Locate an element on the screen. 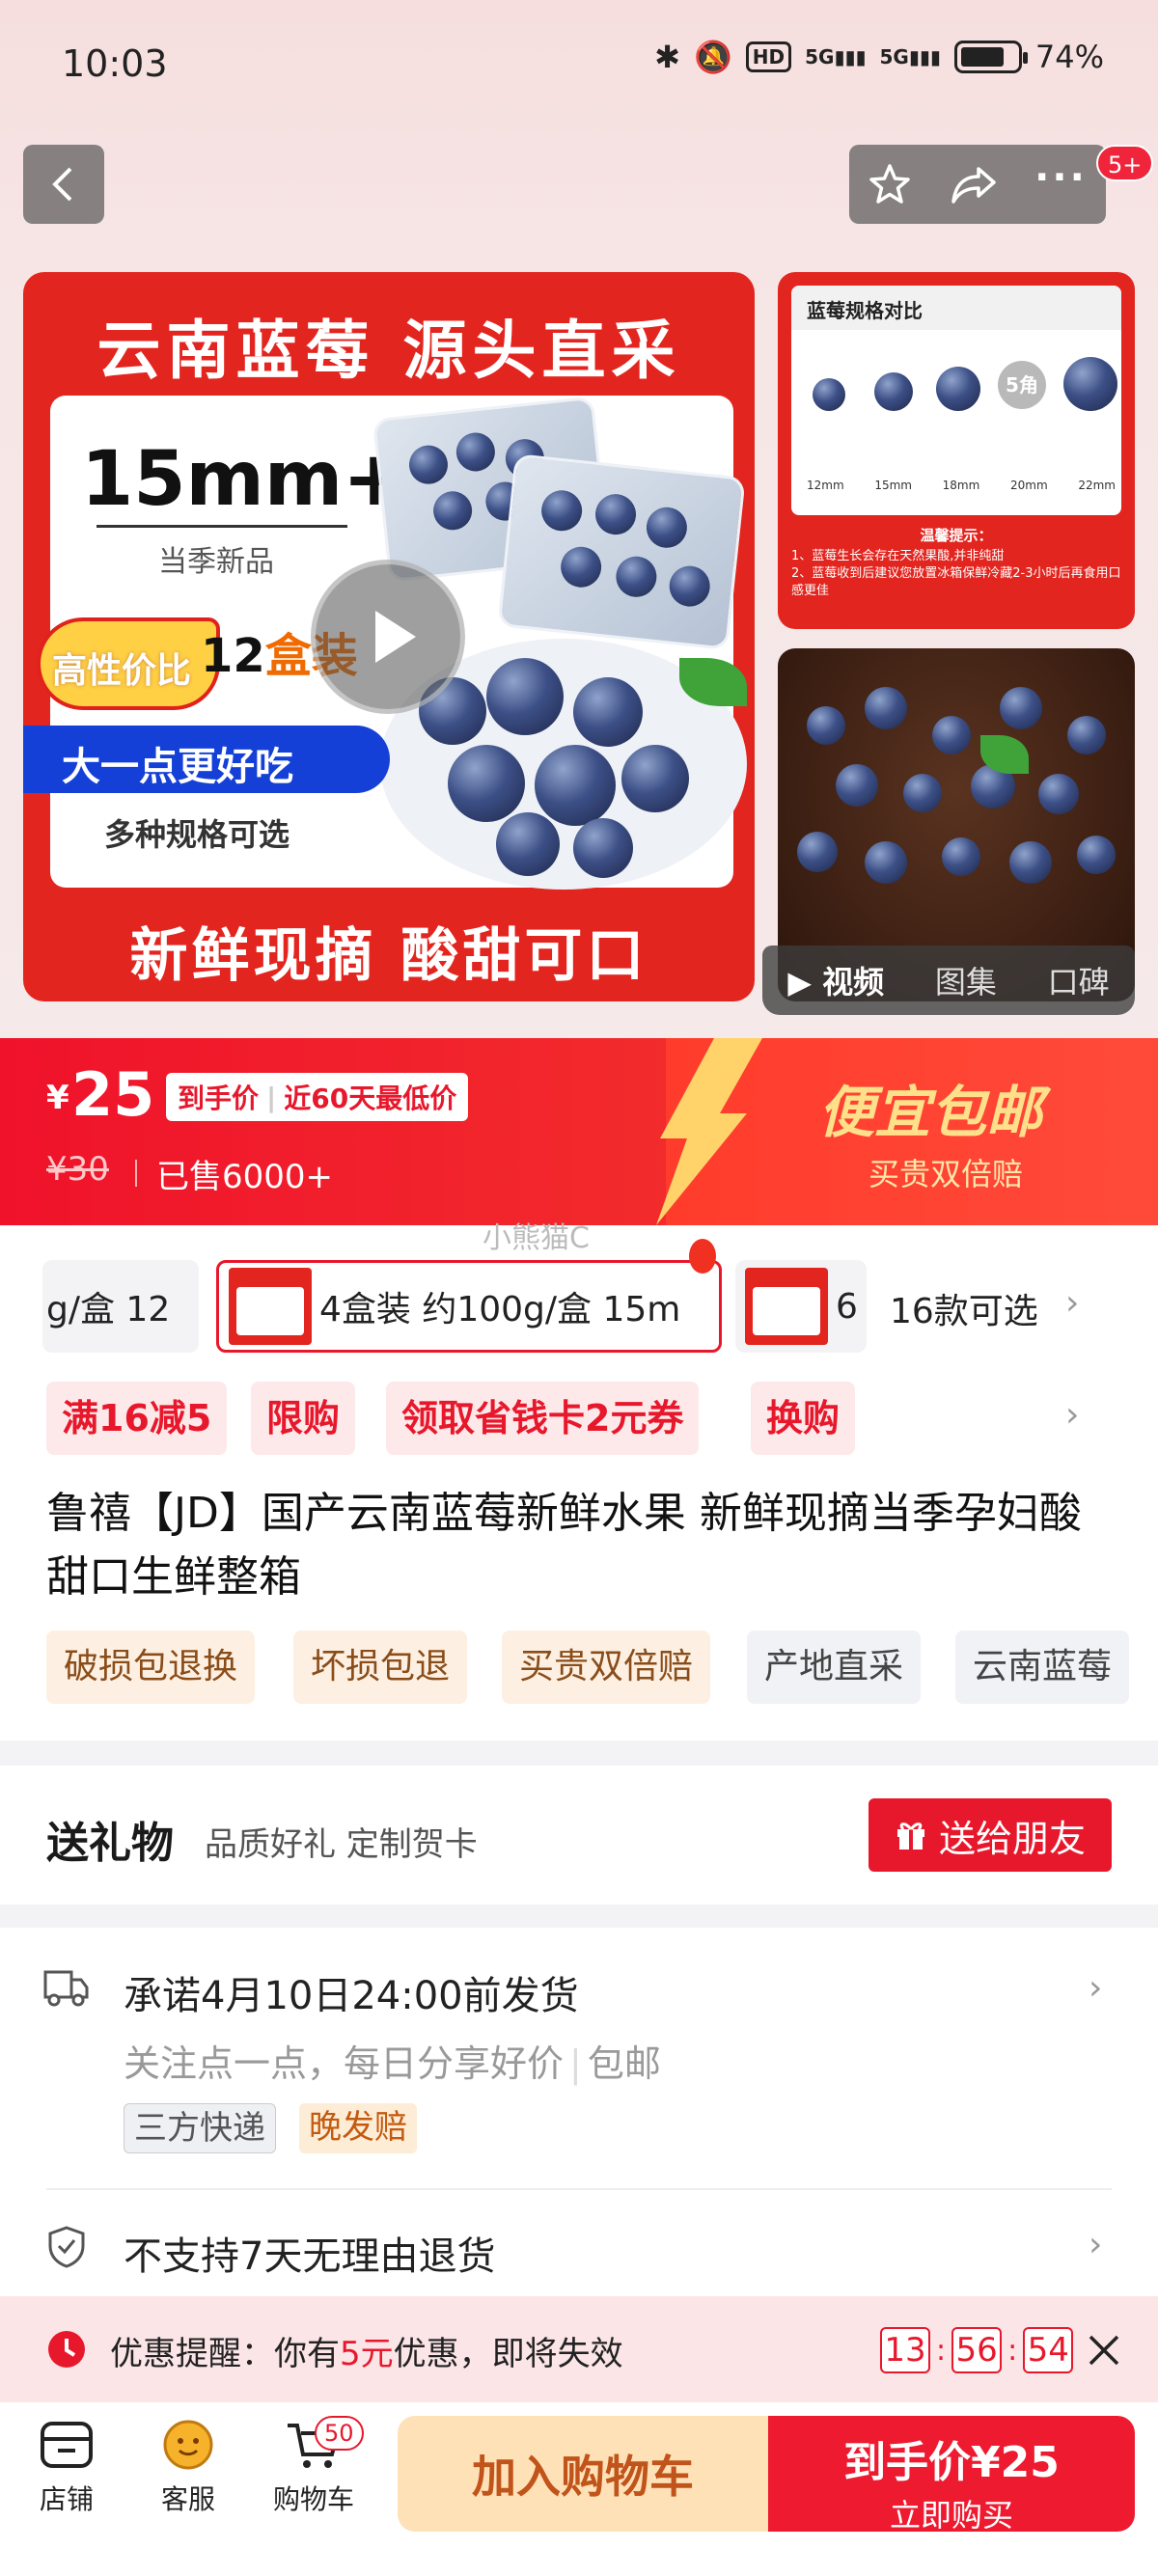 Image resolution: width=1158 pixels, height=2576 pixels. multi-spec-label: 多种规格可选 is located at coordinates (197, 835).